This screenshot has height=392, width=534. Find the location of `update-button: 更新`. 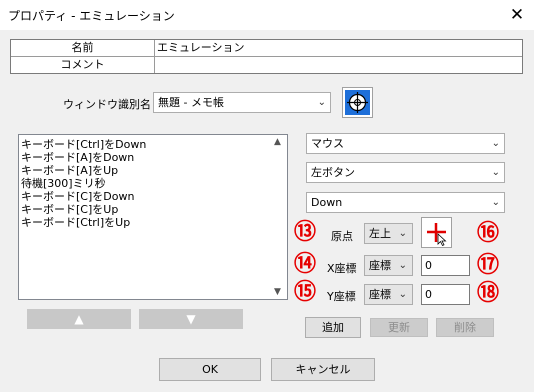

update-button: 更新 is located at coordinates (399, 327).